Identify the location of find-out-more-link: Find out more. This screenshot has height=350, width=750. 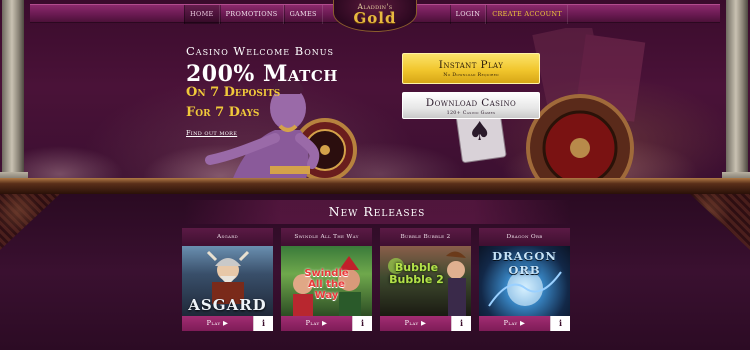
(211, 133).